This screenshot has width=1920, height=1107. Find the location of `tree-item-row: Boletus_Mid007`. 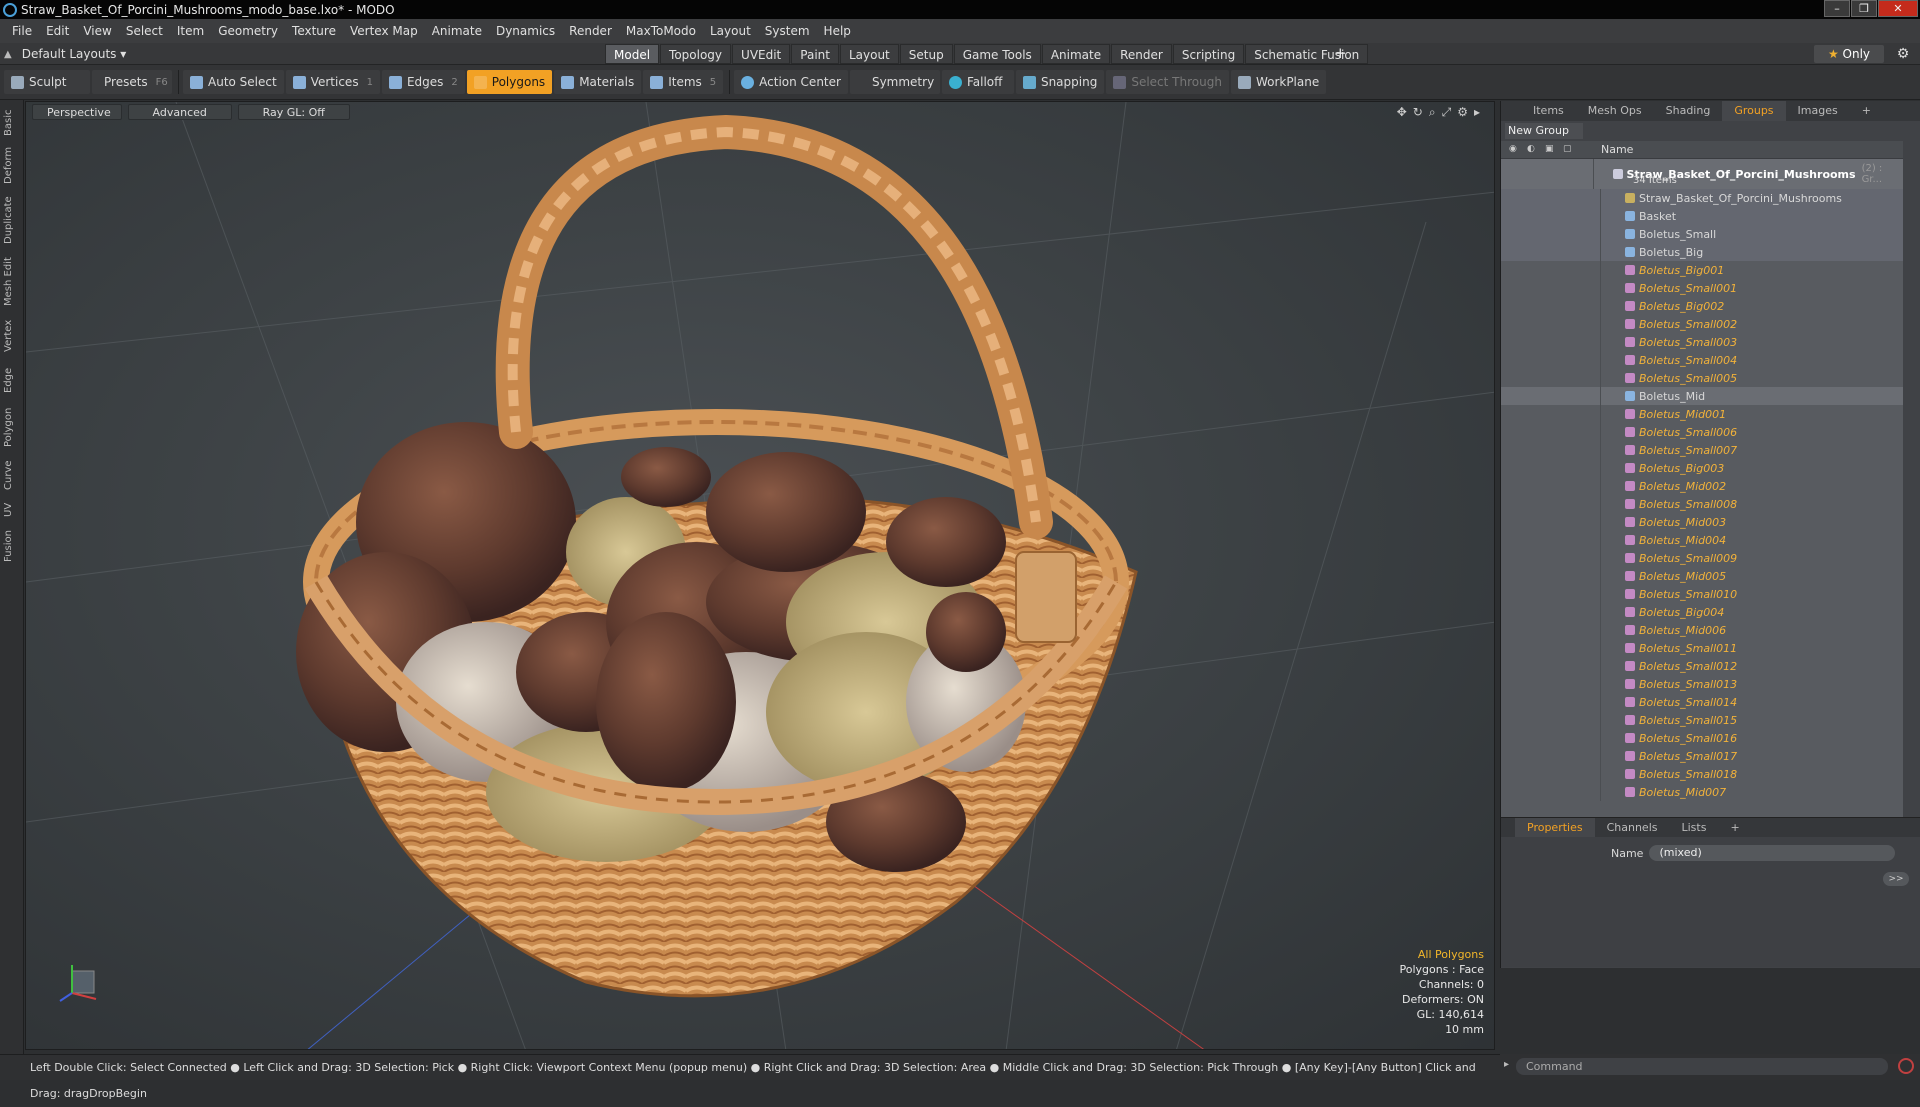

tree-item-row: Boletus_Mid007 is located at coordinates (1702, 792).